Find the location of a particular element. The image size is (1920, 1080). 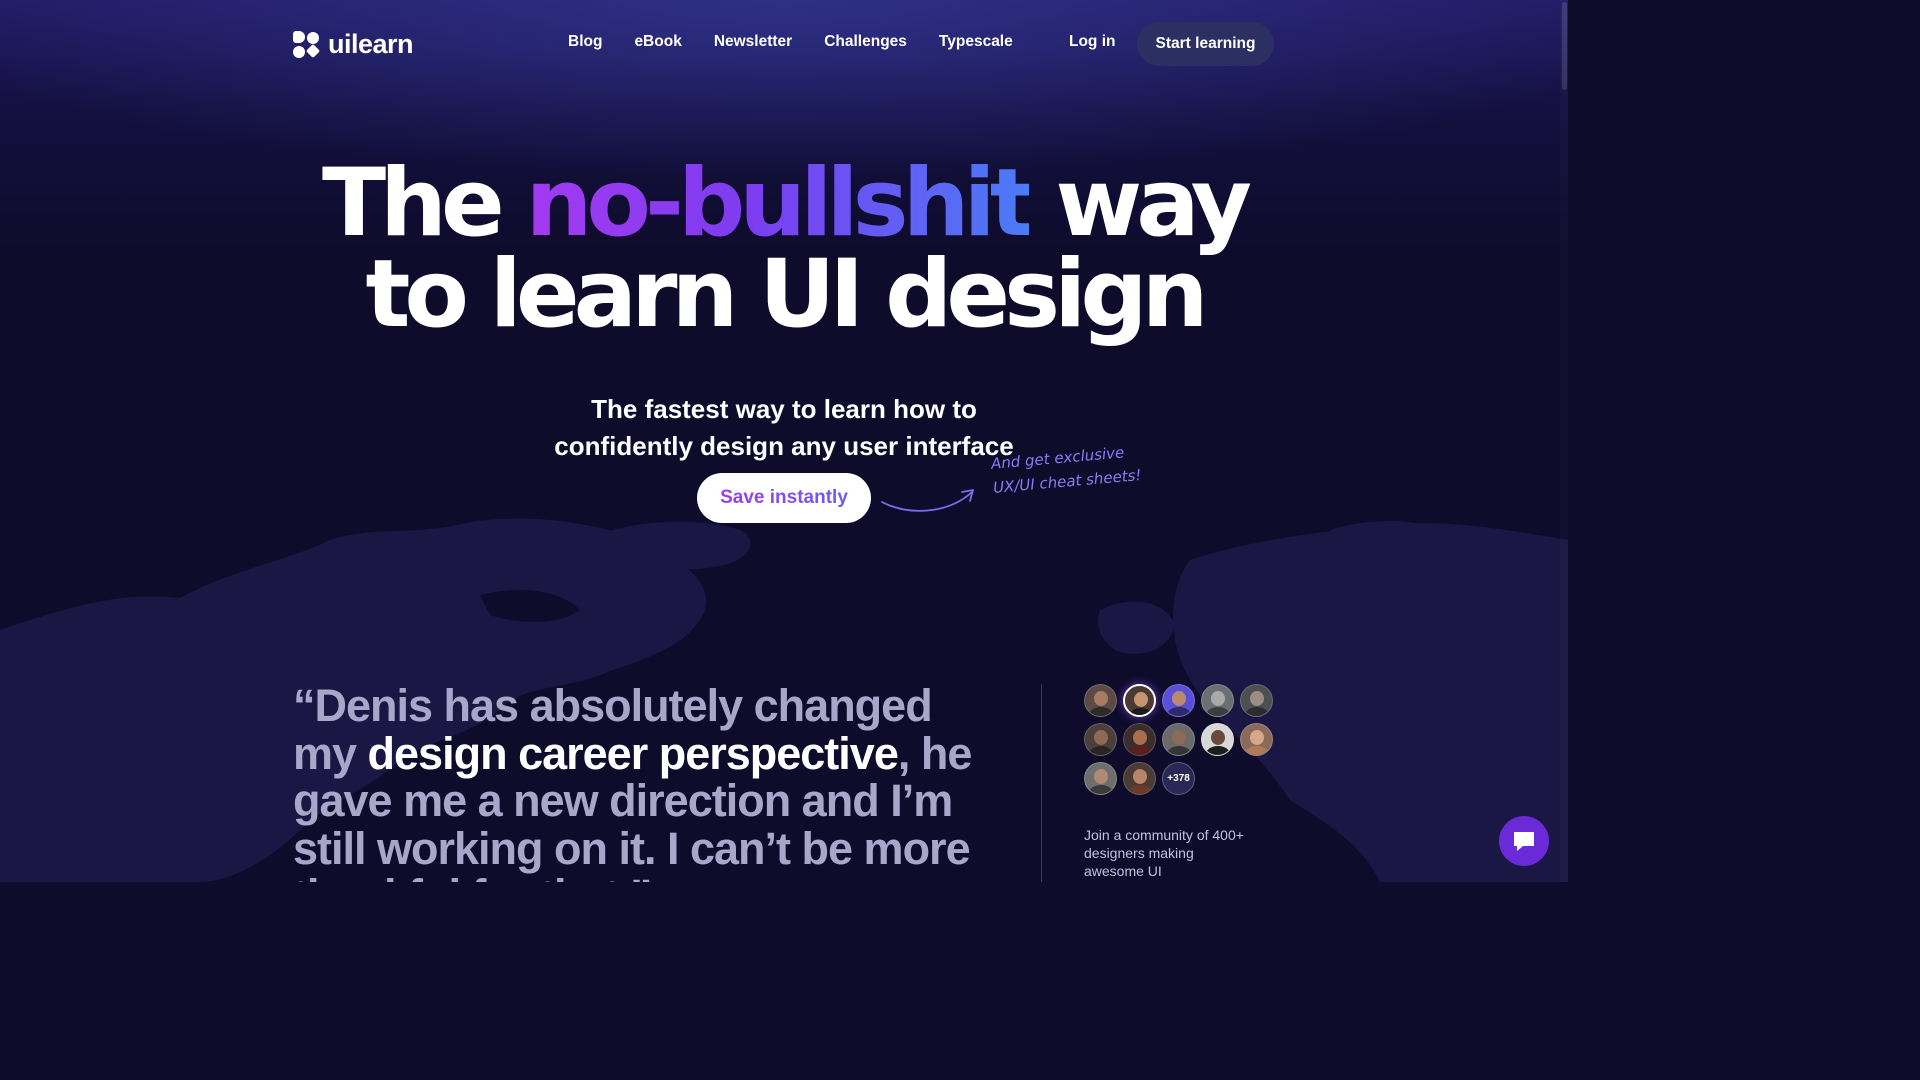

quote-highlight: design career perspective is located at coordinates (633, 753).